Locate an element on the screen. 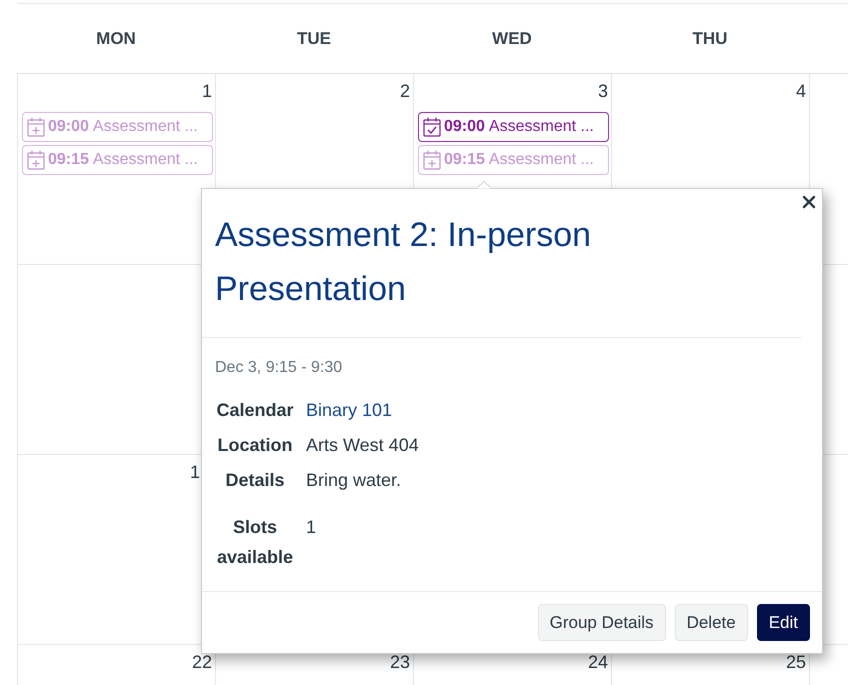 The image size is (848, 685). weekday-label: TUE is located at coordinates (314, 38).